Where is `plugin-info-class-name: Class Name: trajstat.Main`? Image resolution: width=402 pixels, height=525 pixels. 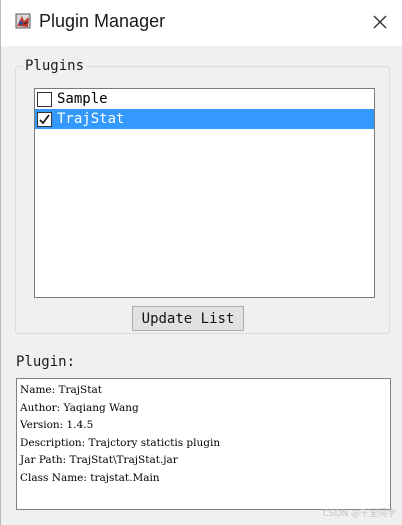 plugin-info-class-name: Class Name: trajstat.Main is located at coordinates (90, 477).